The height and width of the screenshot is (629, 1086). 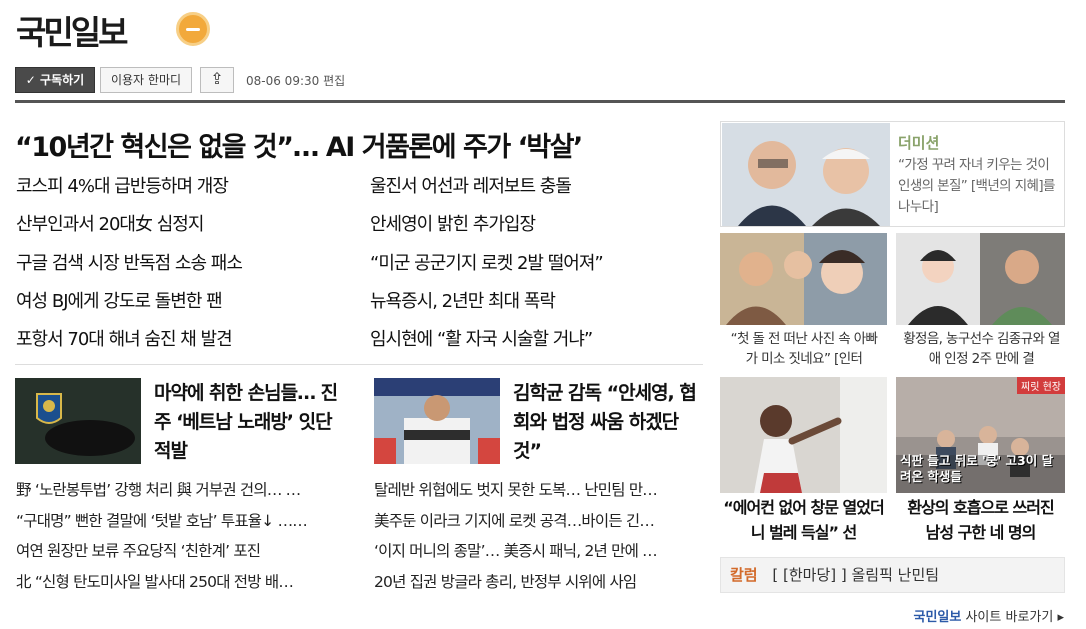 I want to click on section-divider, so click(x=359, y=364).